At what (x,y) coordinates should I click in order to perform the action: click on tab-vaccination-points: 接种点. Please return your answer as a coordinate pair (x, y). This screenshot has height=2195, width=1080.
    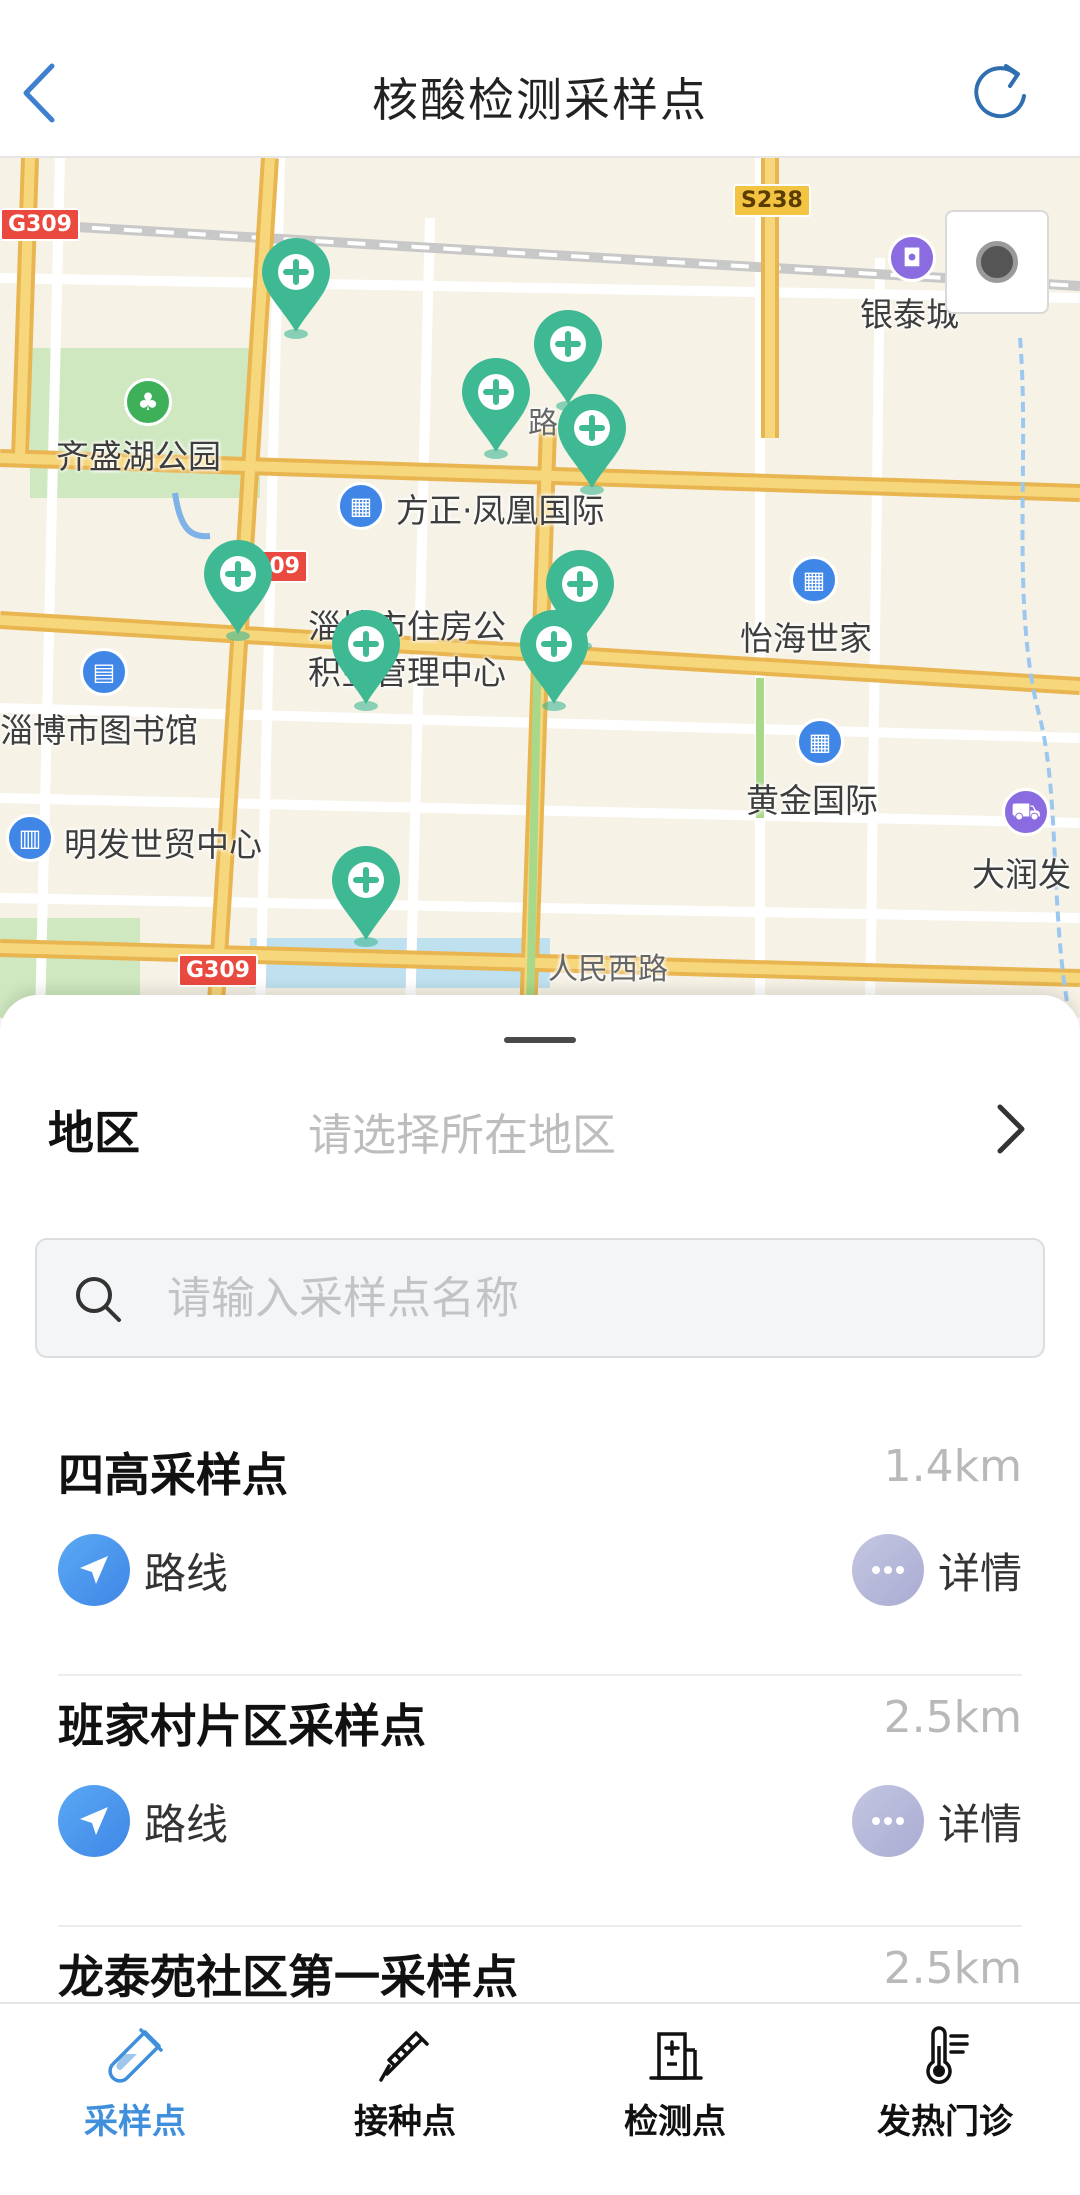
    Looking at the image, I should click on (405, 2099).